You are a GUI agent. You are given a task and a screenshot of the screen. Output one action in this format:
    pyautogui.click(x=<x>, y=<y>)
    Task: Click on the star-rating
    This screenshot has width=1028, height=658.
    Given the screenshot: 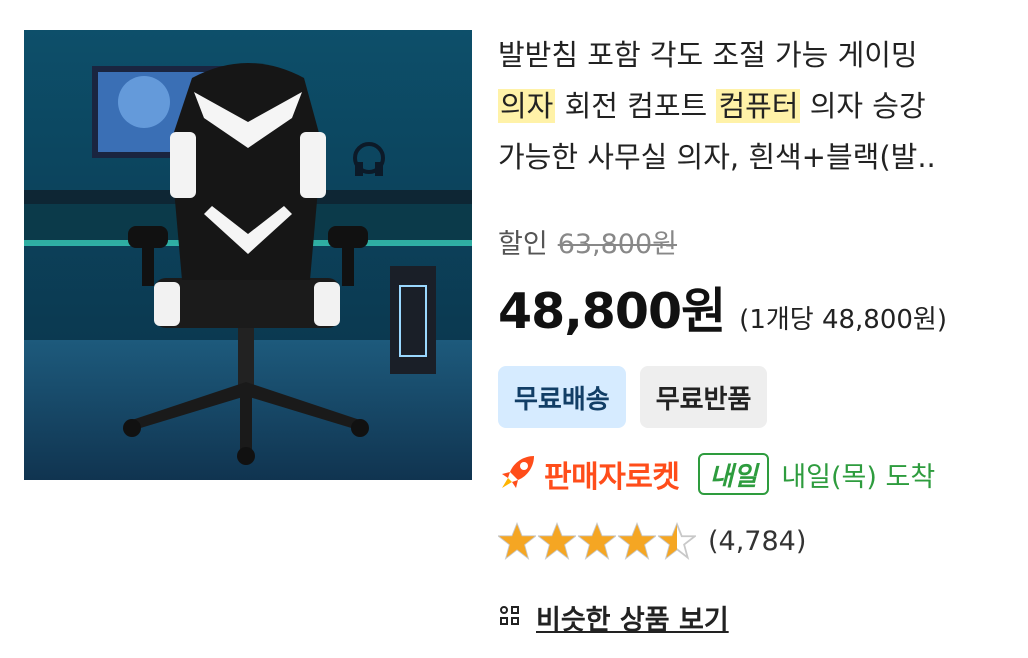 What is the action you would take?
    pyautogui.click(x=597, y=541)
    